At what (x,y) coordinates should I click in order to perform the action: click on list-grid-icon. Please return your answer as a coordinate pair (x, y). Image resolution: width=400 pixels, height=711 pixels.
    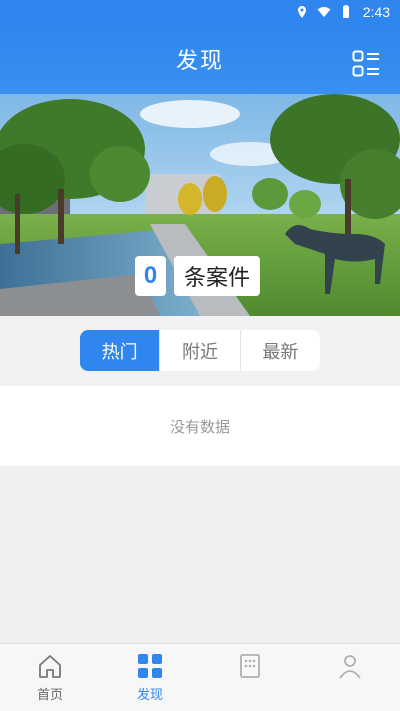
    Looking at the image, I should click on (365, 63).